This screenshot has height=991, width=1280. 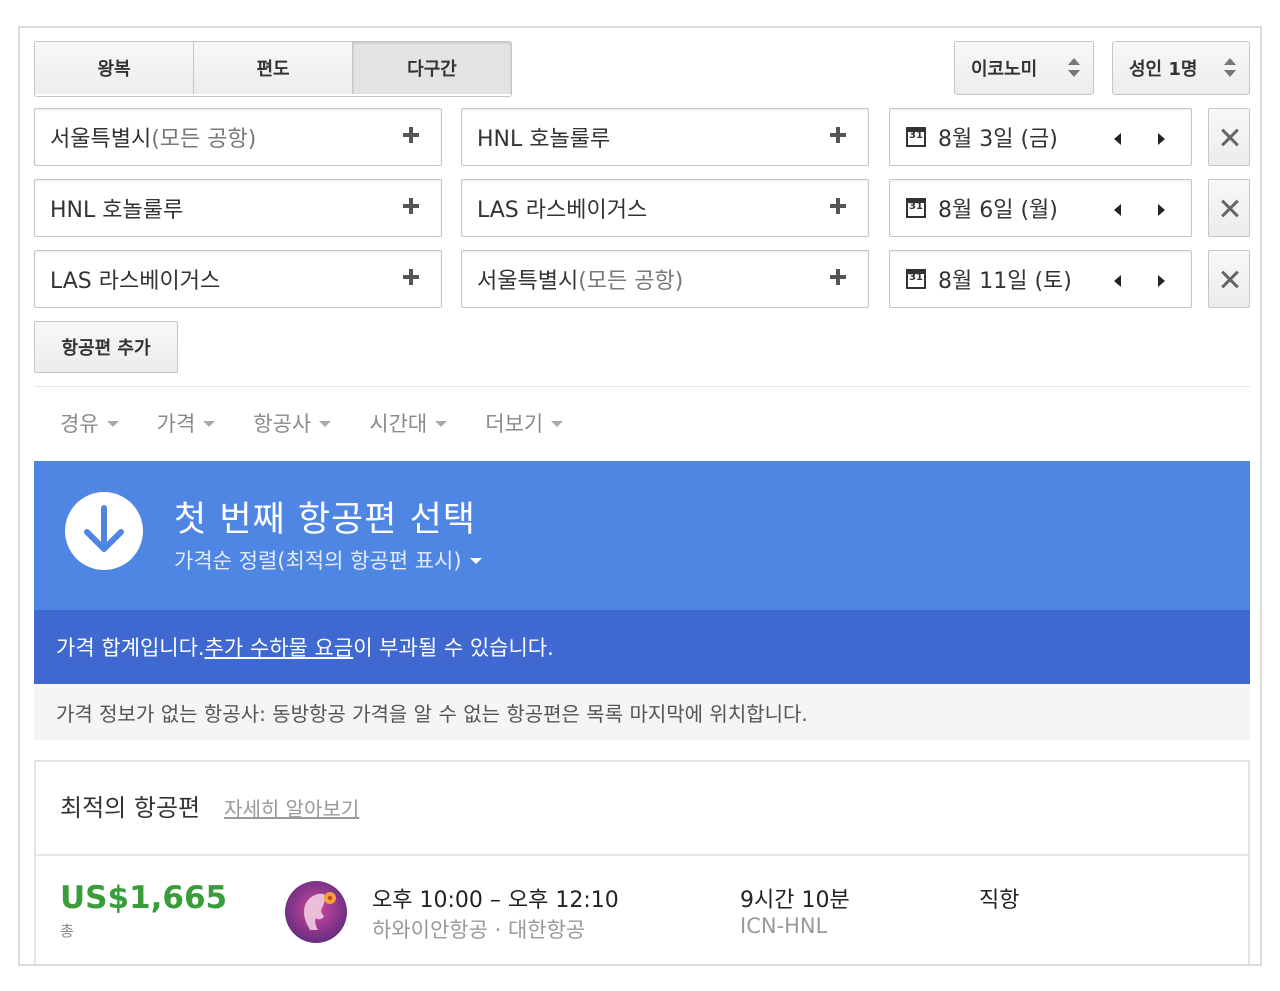 I want to click on filter-airline: 항공사, so click(x=292, y=423).